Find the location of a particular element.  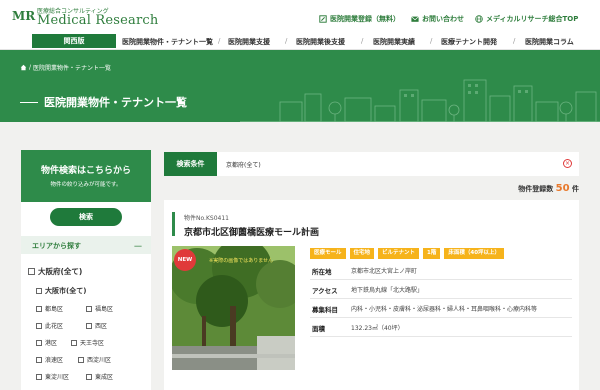

search-button: 検索 is located at coordinates (86, 217).